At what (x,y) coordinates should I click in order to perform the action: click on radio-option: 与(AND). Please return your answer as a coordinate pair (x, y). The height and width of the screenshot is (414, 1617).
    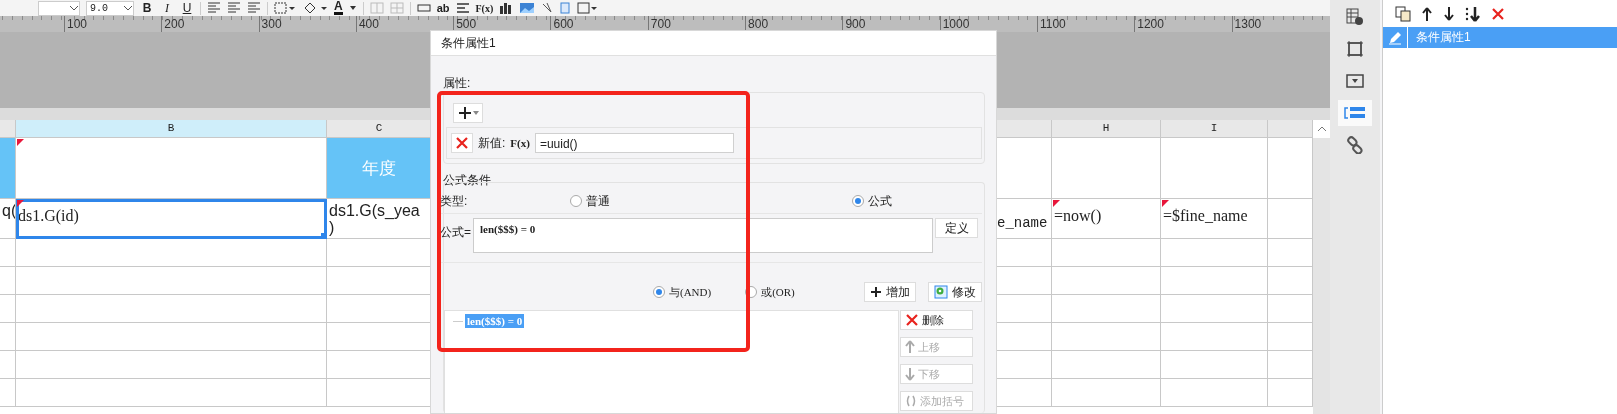
    Looking at the image, I should click on (682, 292).